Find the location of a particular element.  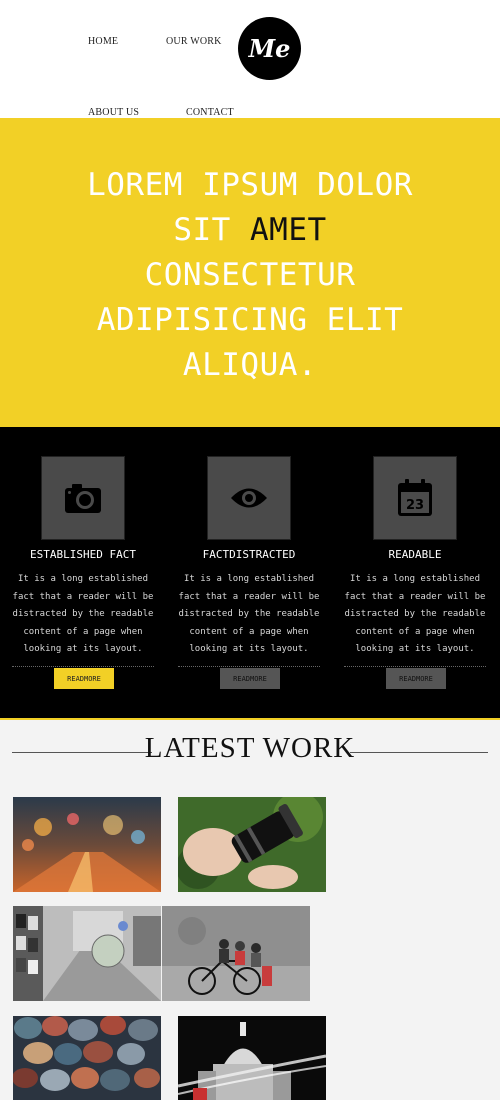

logo-text: Me is located at coordinates (269, 48).